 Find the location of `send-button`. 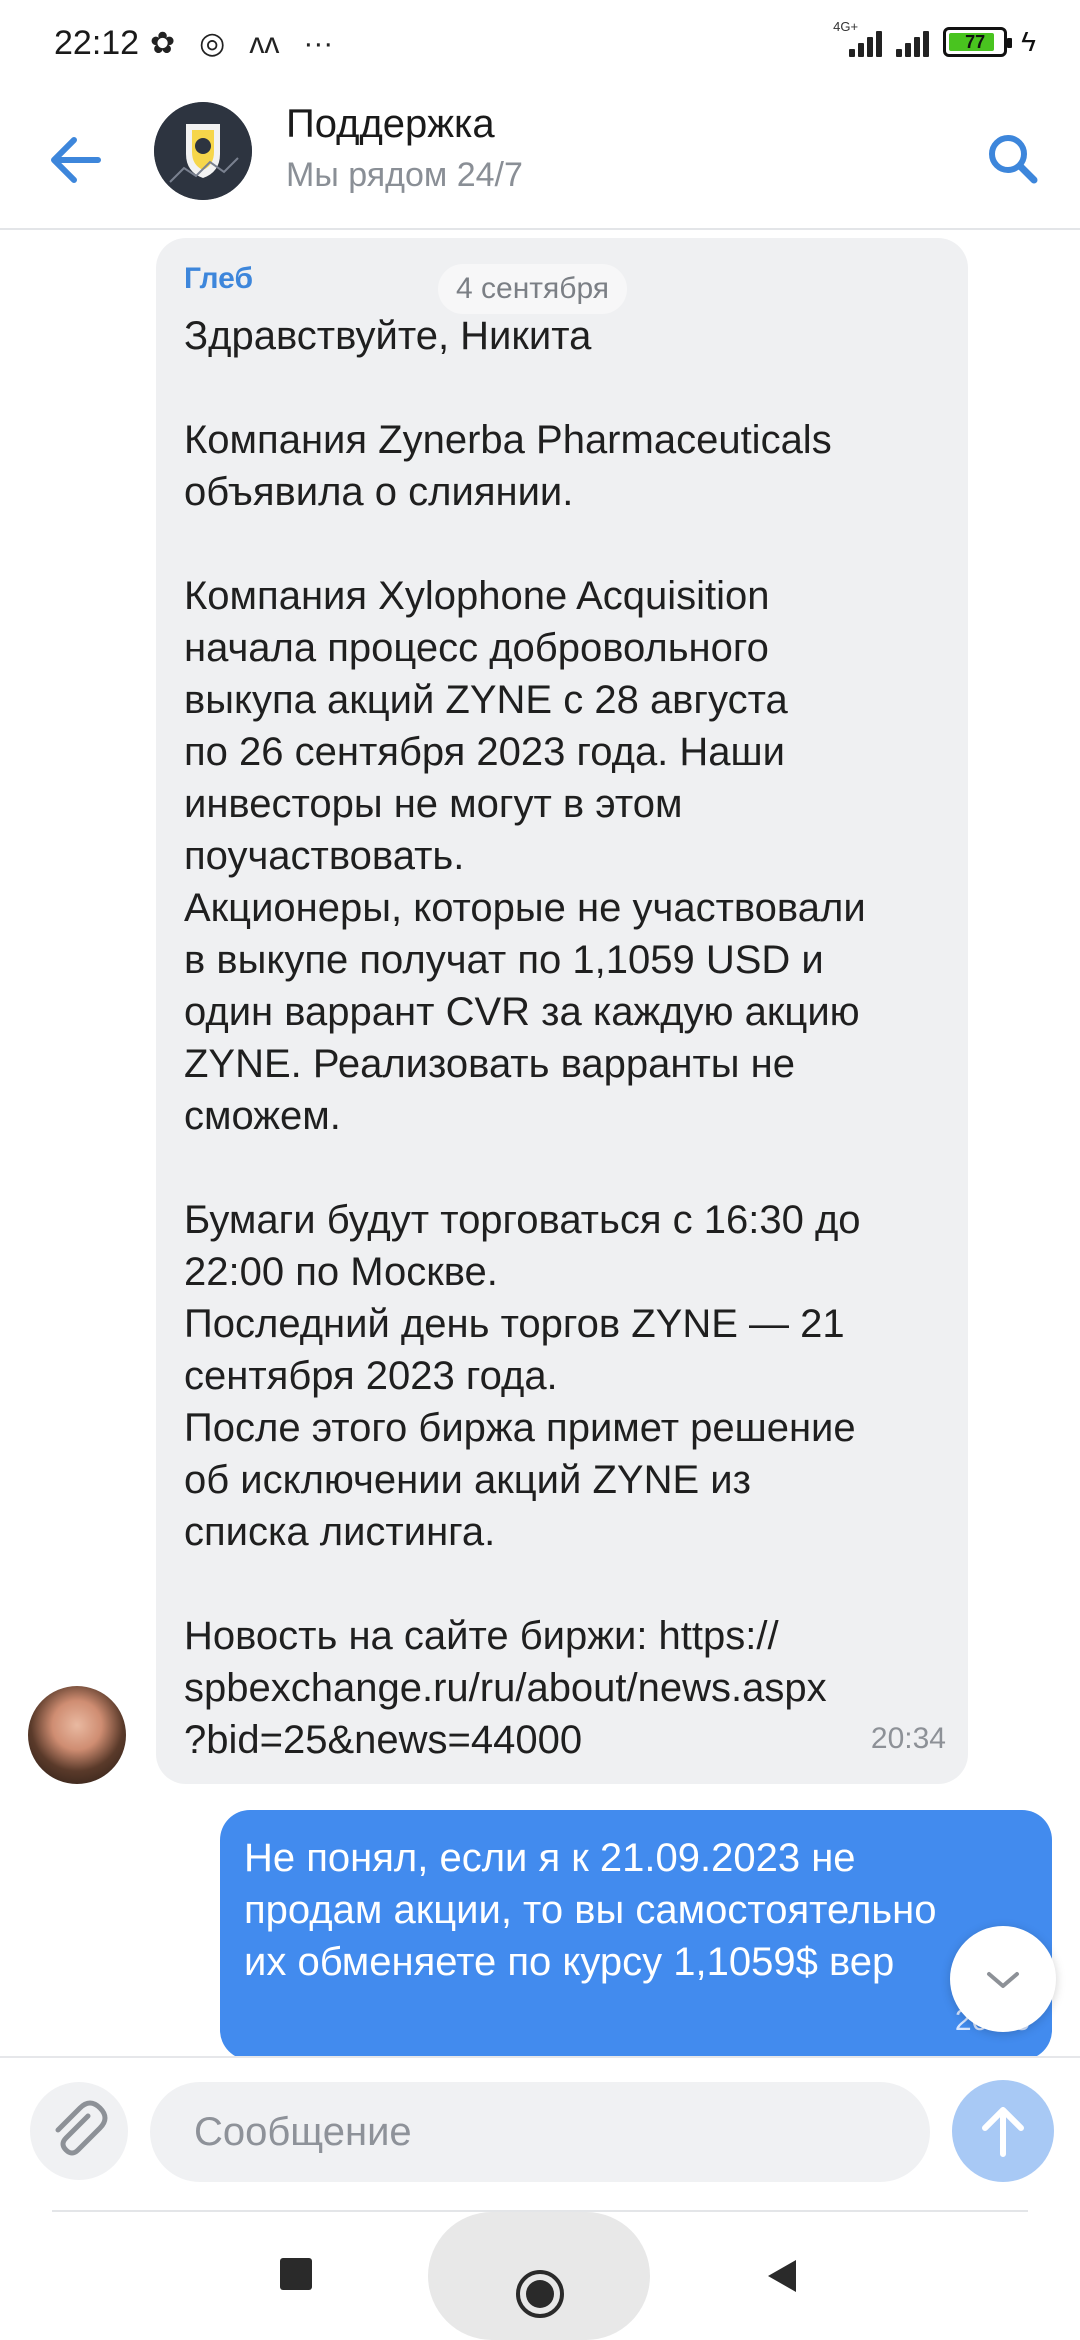

send-button is located at coordinates (1003, 2131).